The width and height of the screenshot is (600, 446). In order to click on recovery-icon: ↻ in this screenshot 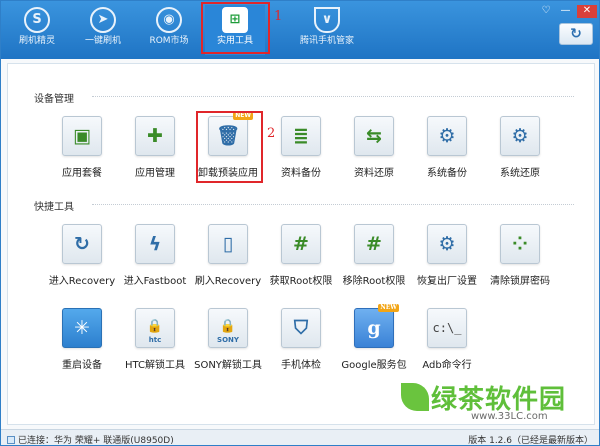, I will do `click(82, 244)`.